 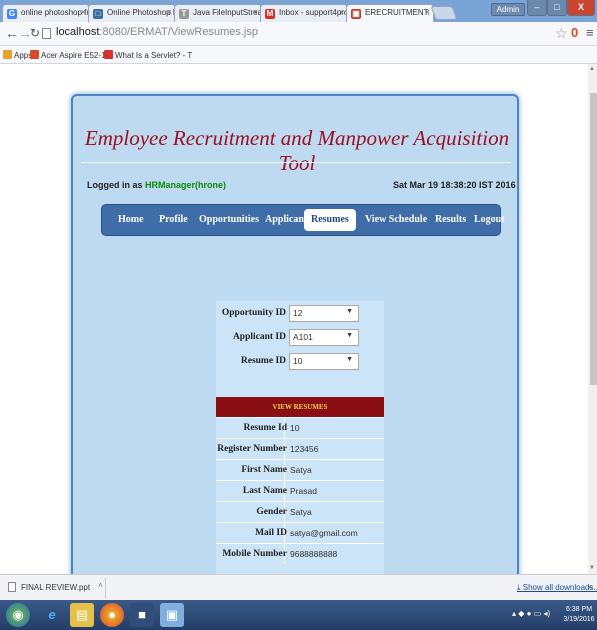 I want to click on scrollbar-thumb, so click(x=593, y=239).